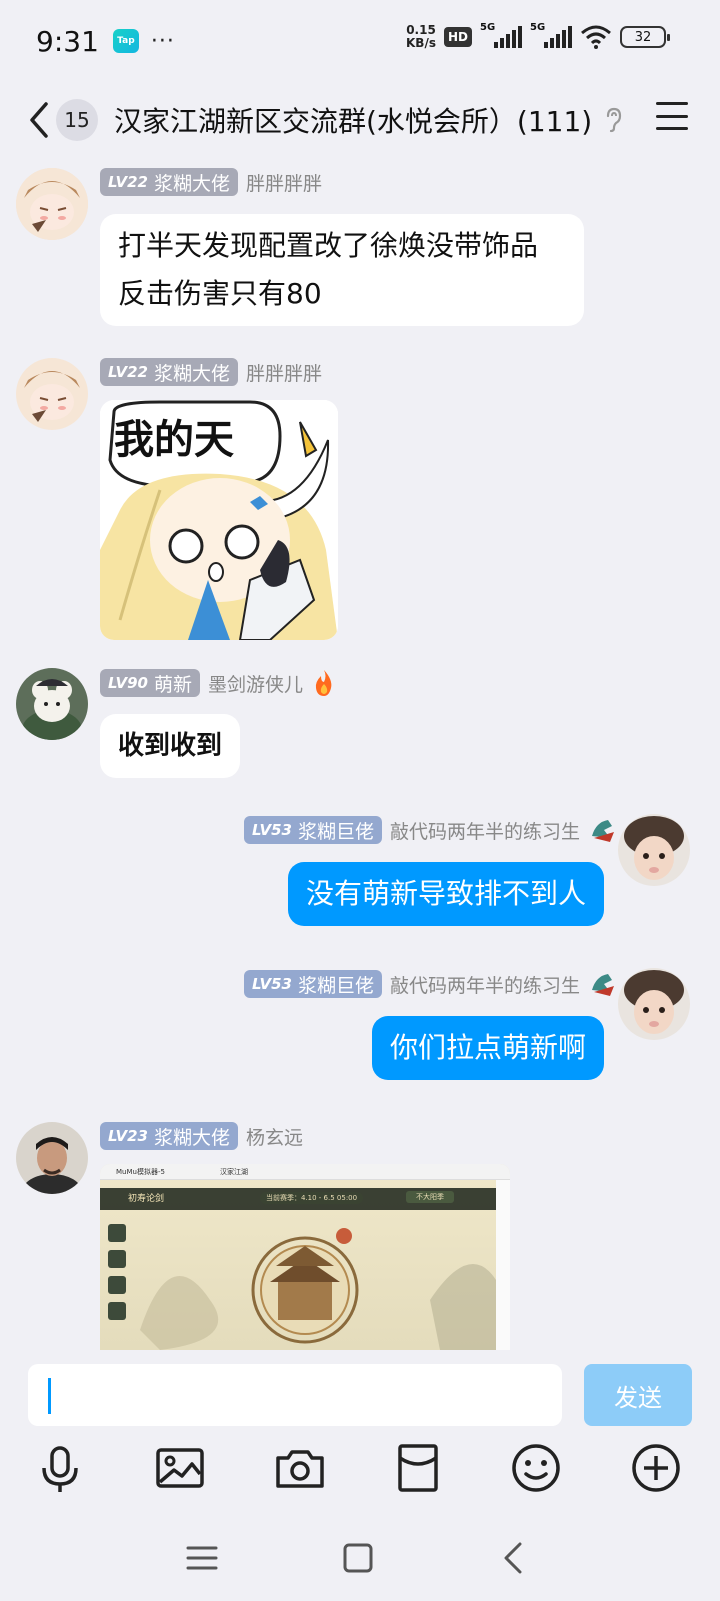 The height and width of the screenshot is (1601, 720). What do you see at coordinates (38, 120) in the screenshot?
I see `back-icon` at bounding box center [38, 120].